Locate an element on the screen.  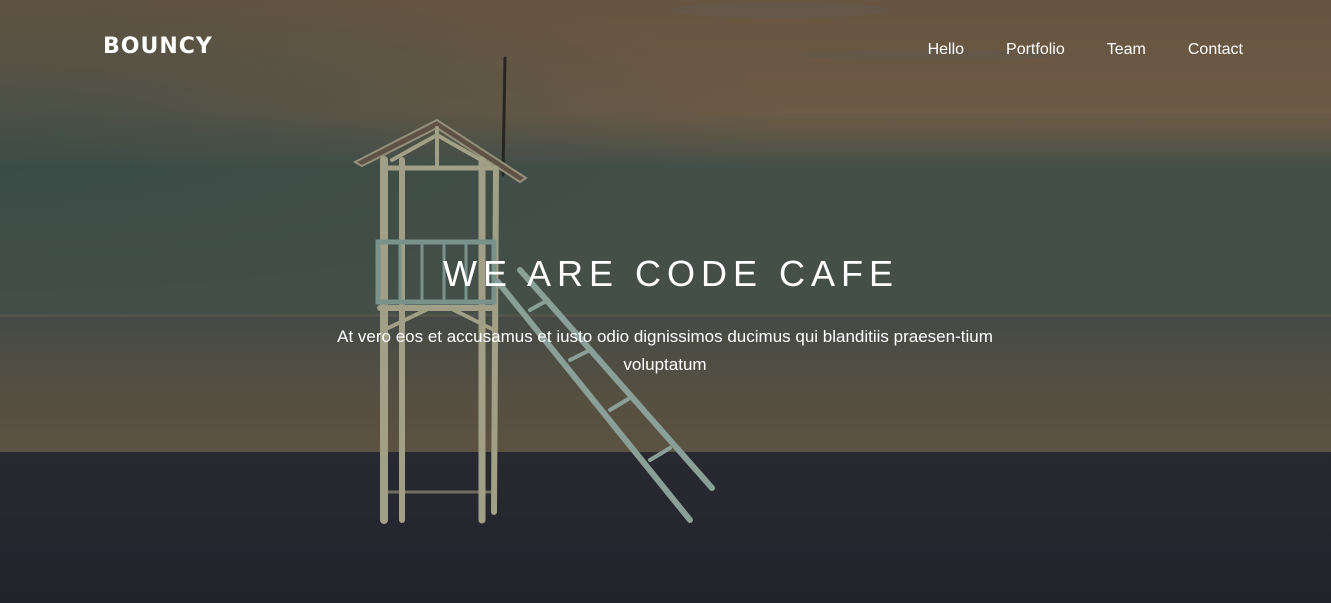
main-nav: Hello Portfolio Team Contact is located at coordinates (1064, 50).